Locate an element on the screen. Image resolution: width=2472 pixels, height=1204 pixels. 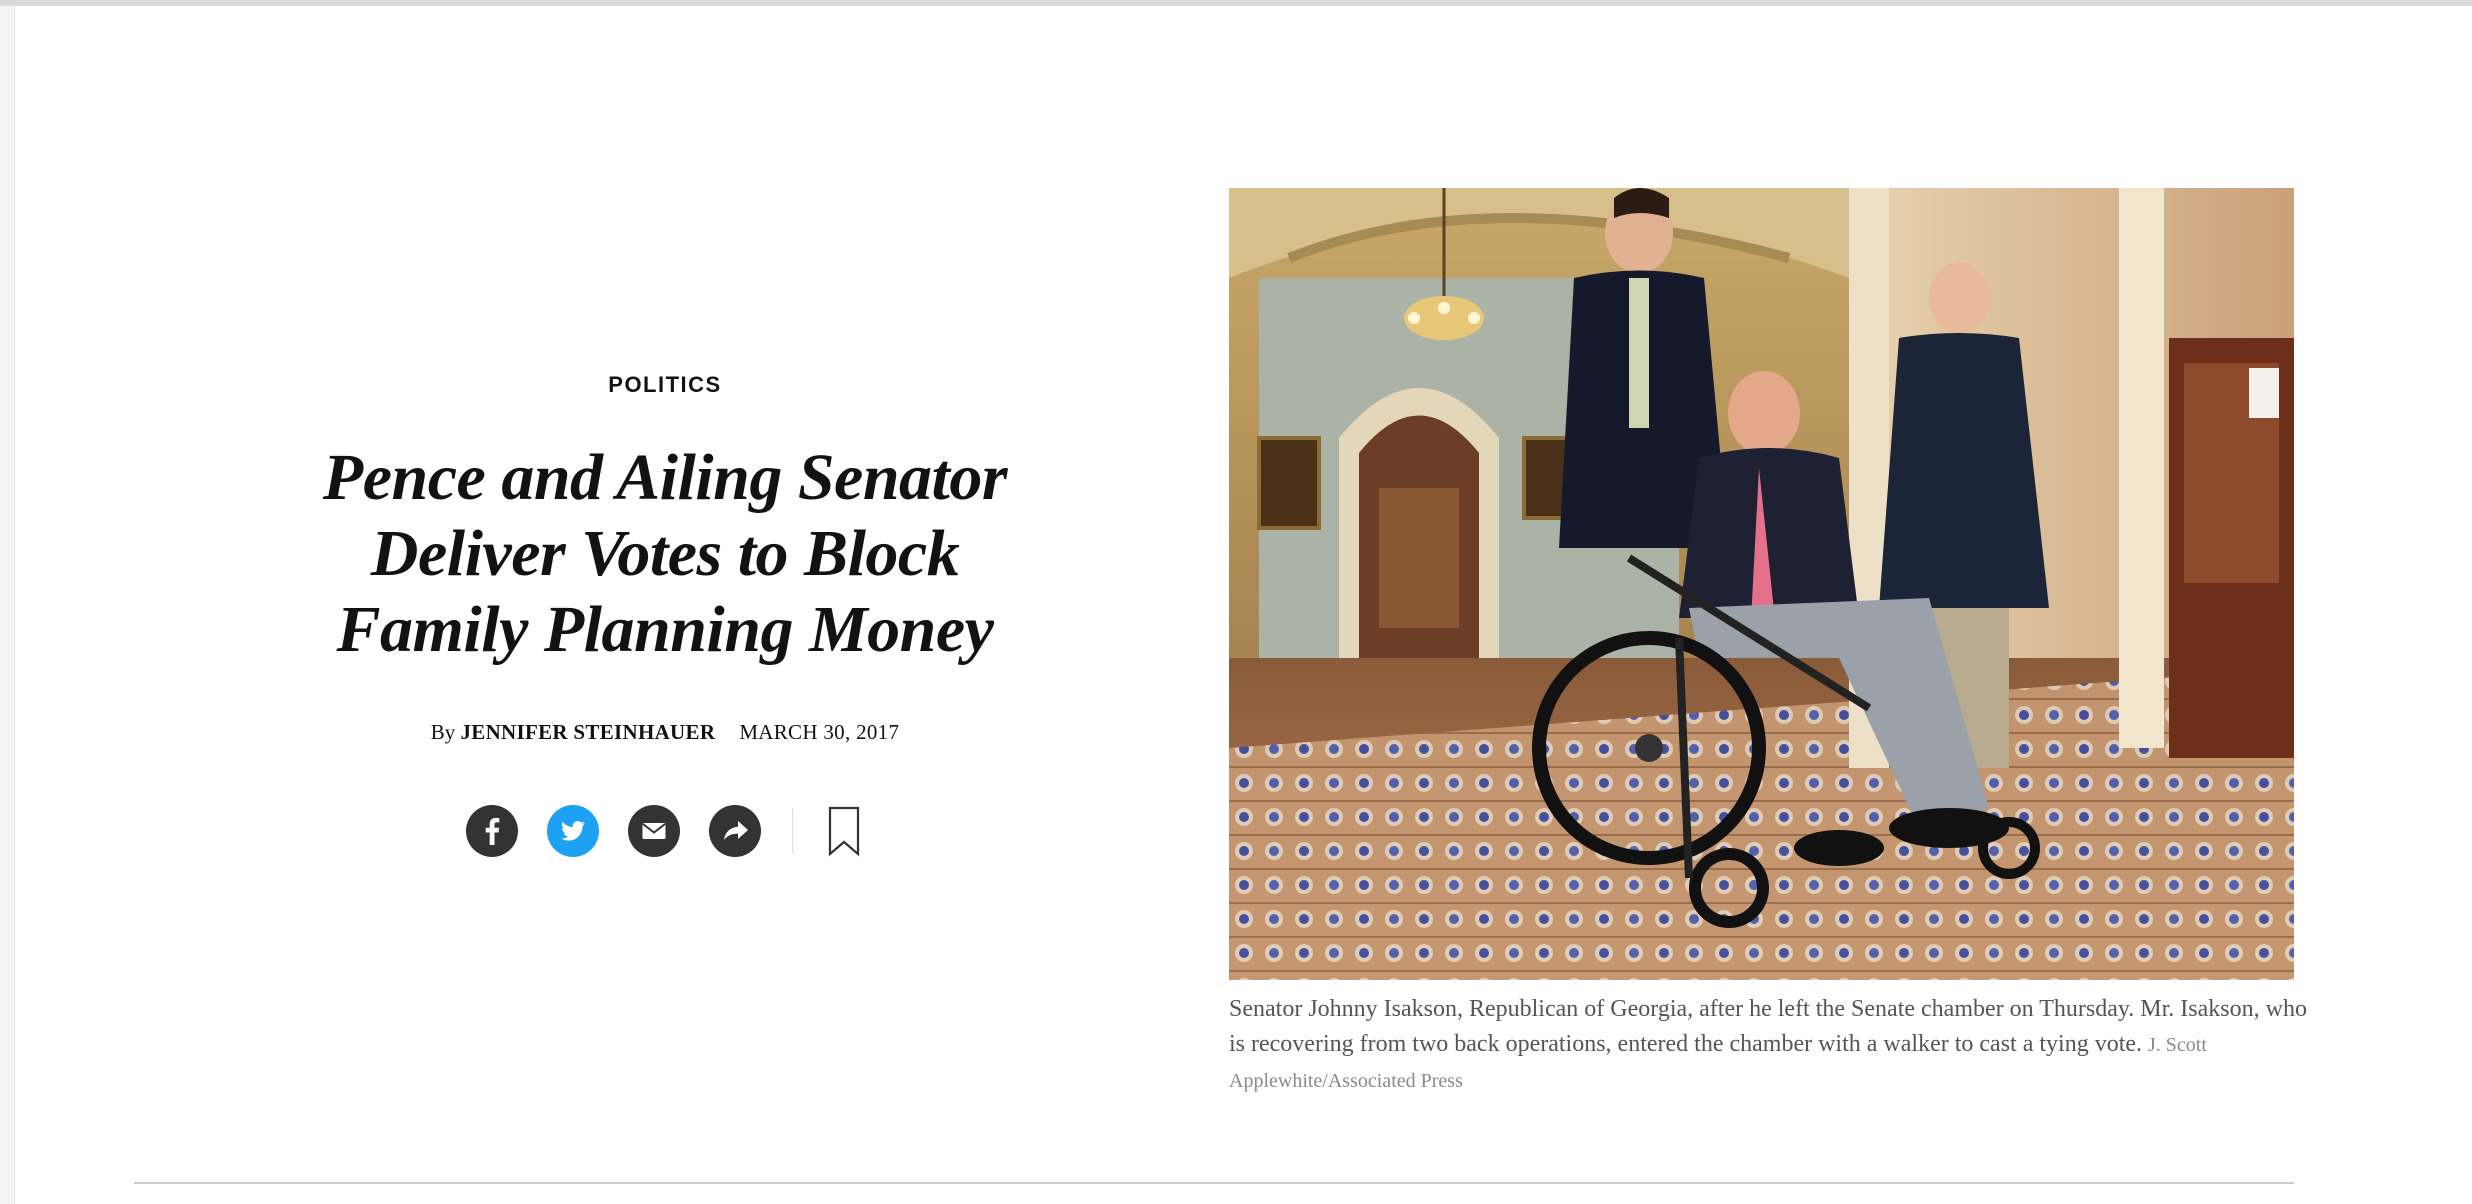
save-button is located at coordinates (844, 831).